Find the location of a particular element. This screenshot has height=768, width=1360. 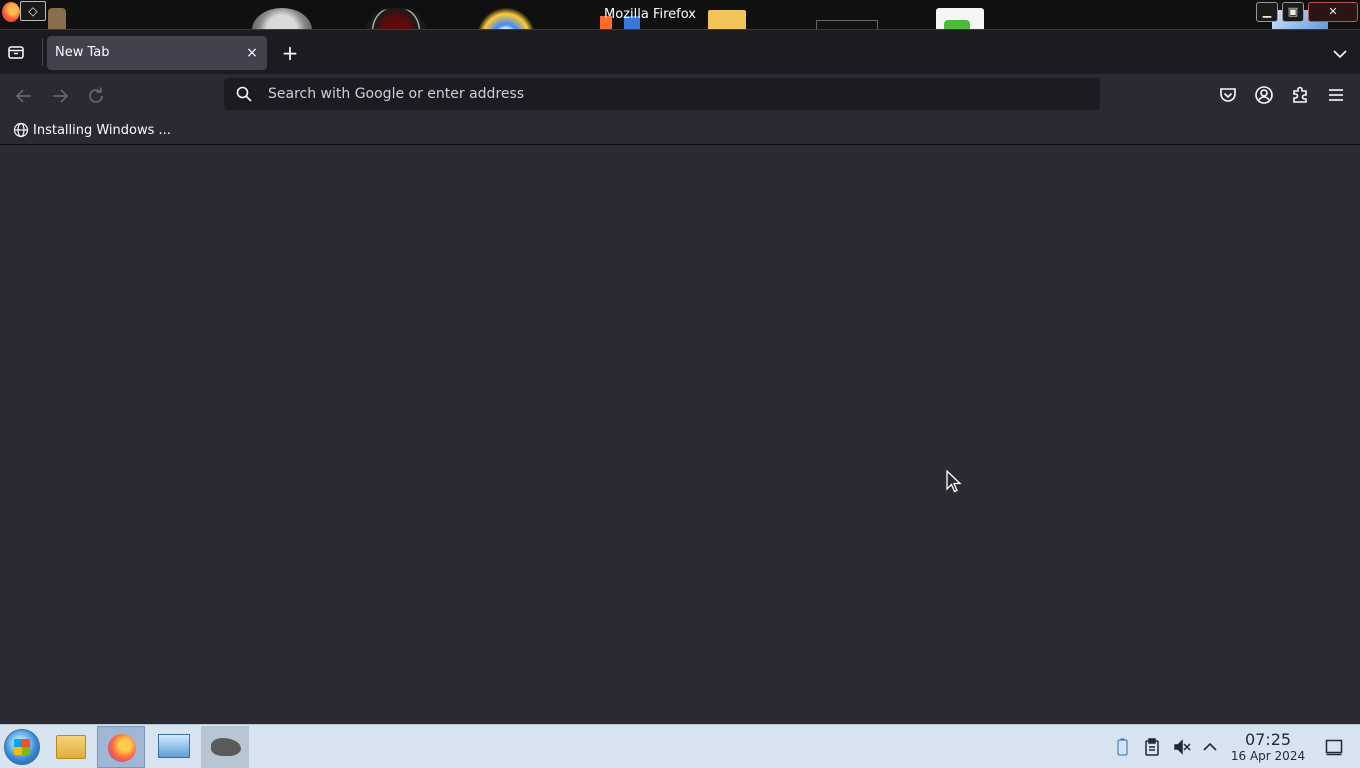

minimize-button: ▁ is located at coordinates (1267, 12).